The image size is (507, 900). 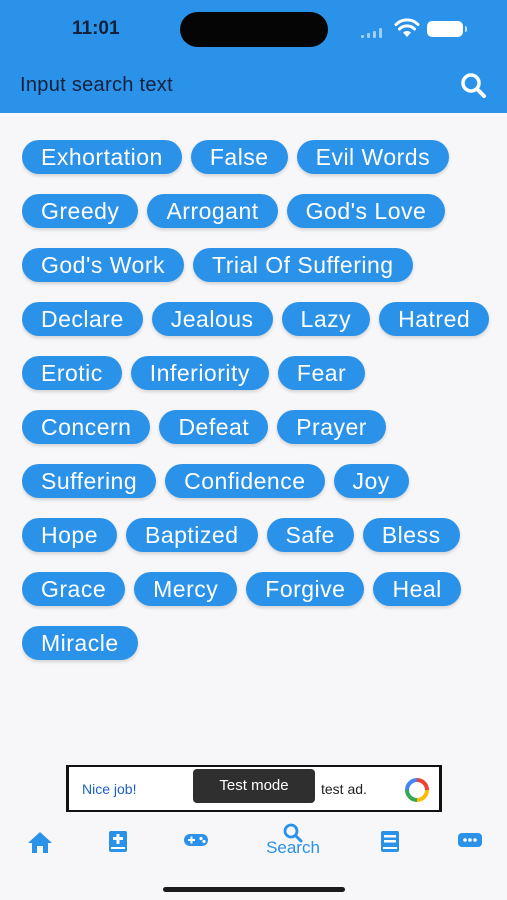 I want to click on tag-chip: Mercy, so click(x=186, y=589).